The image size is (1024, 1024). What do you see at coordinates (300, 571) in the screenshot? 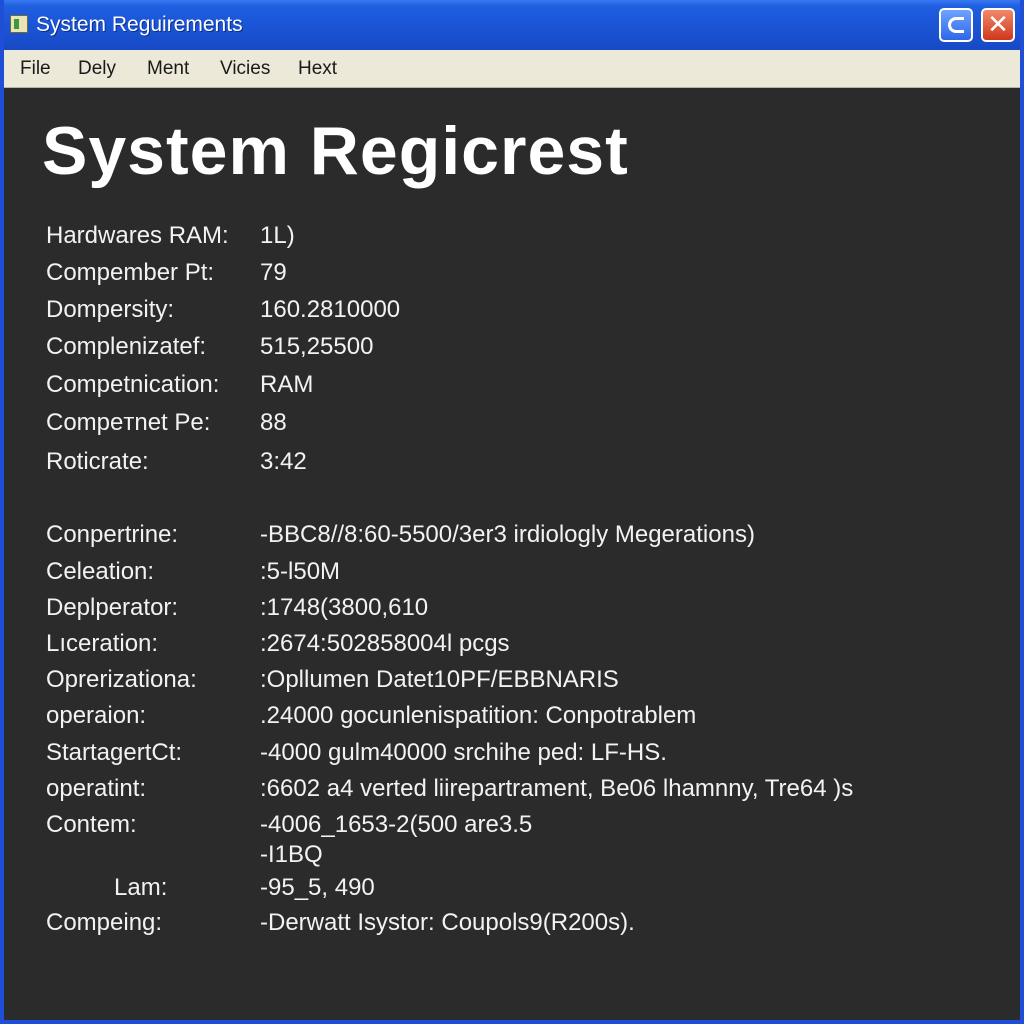
I see `detail-value: :5-l50M` at bounding box center [300, 571].